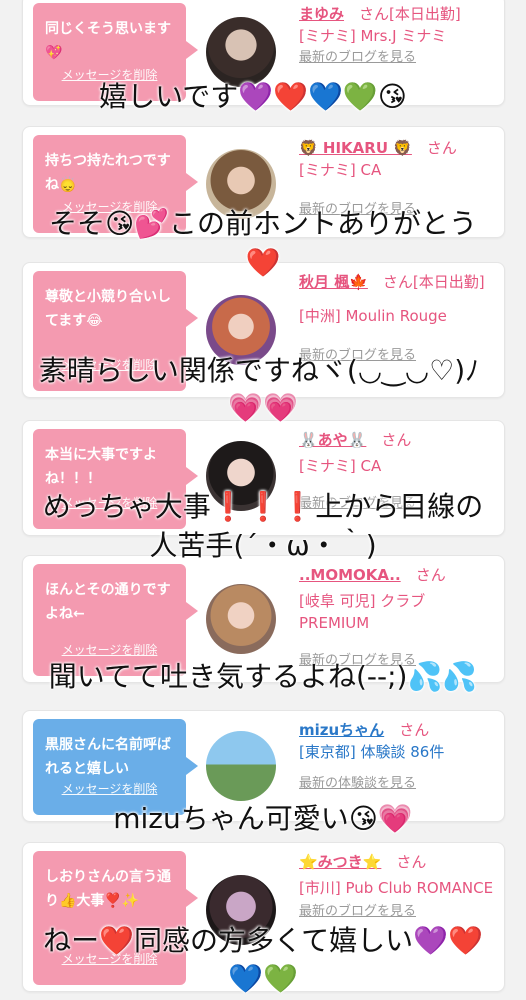 The image size is (526, 1000). I want to click on shop-label: [中洲] Moulin Rouge, so click(373, 316).